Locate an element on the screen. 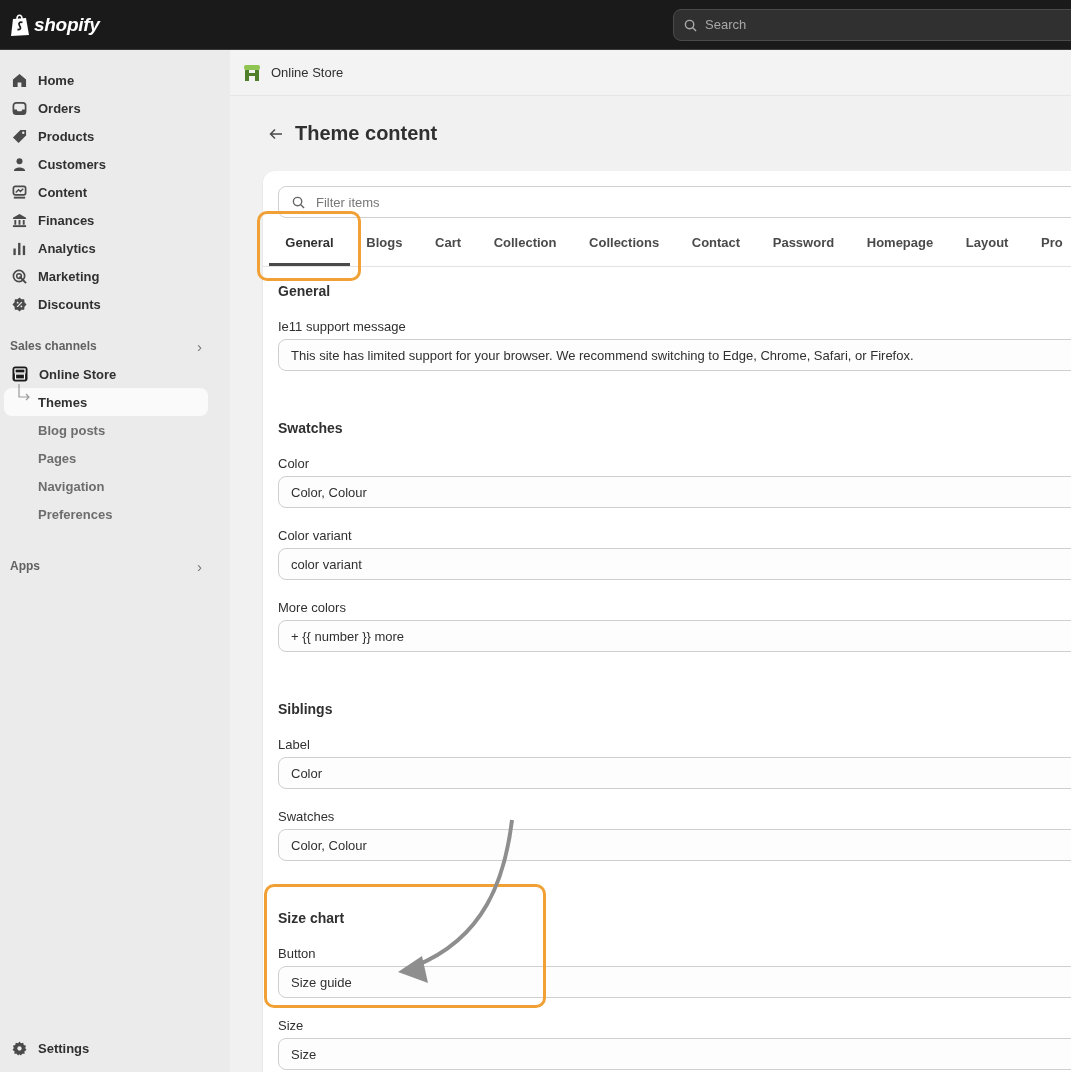 This screenshot has width=1071, height=1072. nav-item: Content is located at coordinates (63, 192).